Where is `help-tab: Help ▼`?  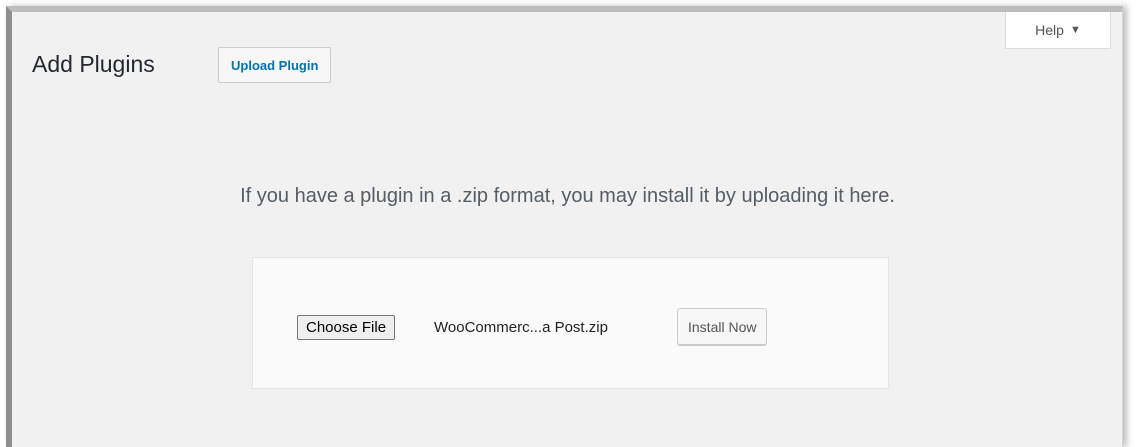
help-tab: Help ▼ is located at coordinates (1058, 30).